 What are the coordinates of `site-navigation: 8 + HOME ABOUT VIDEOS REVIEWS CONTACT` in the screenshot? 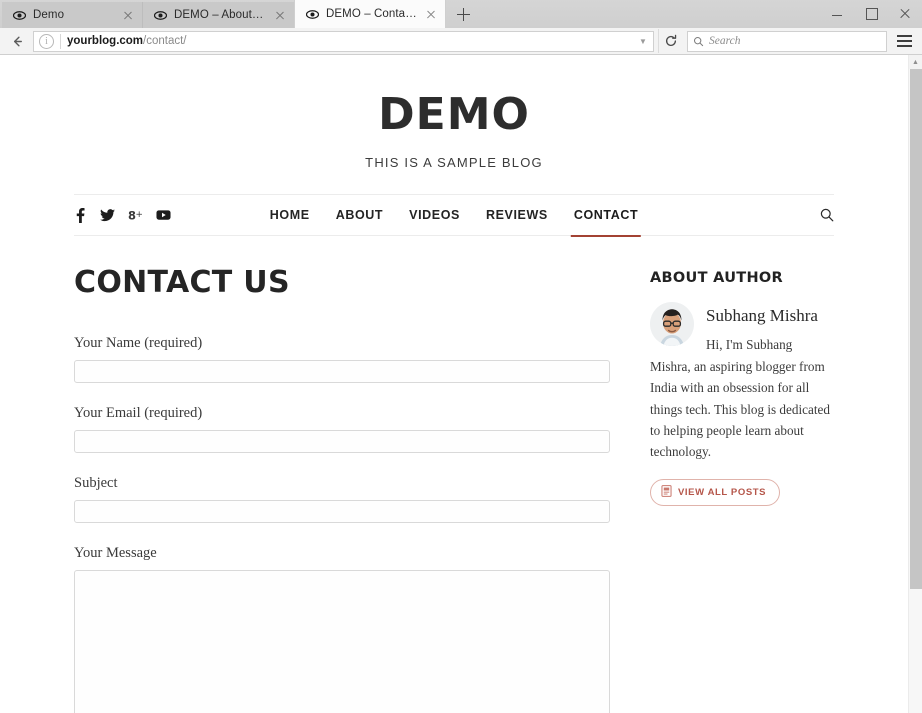 It's located at (454, 215).